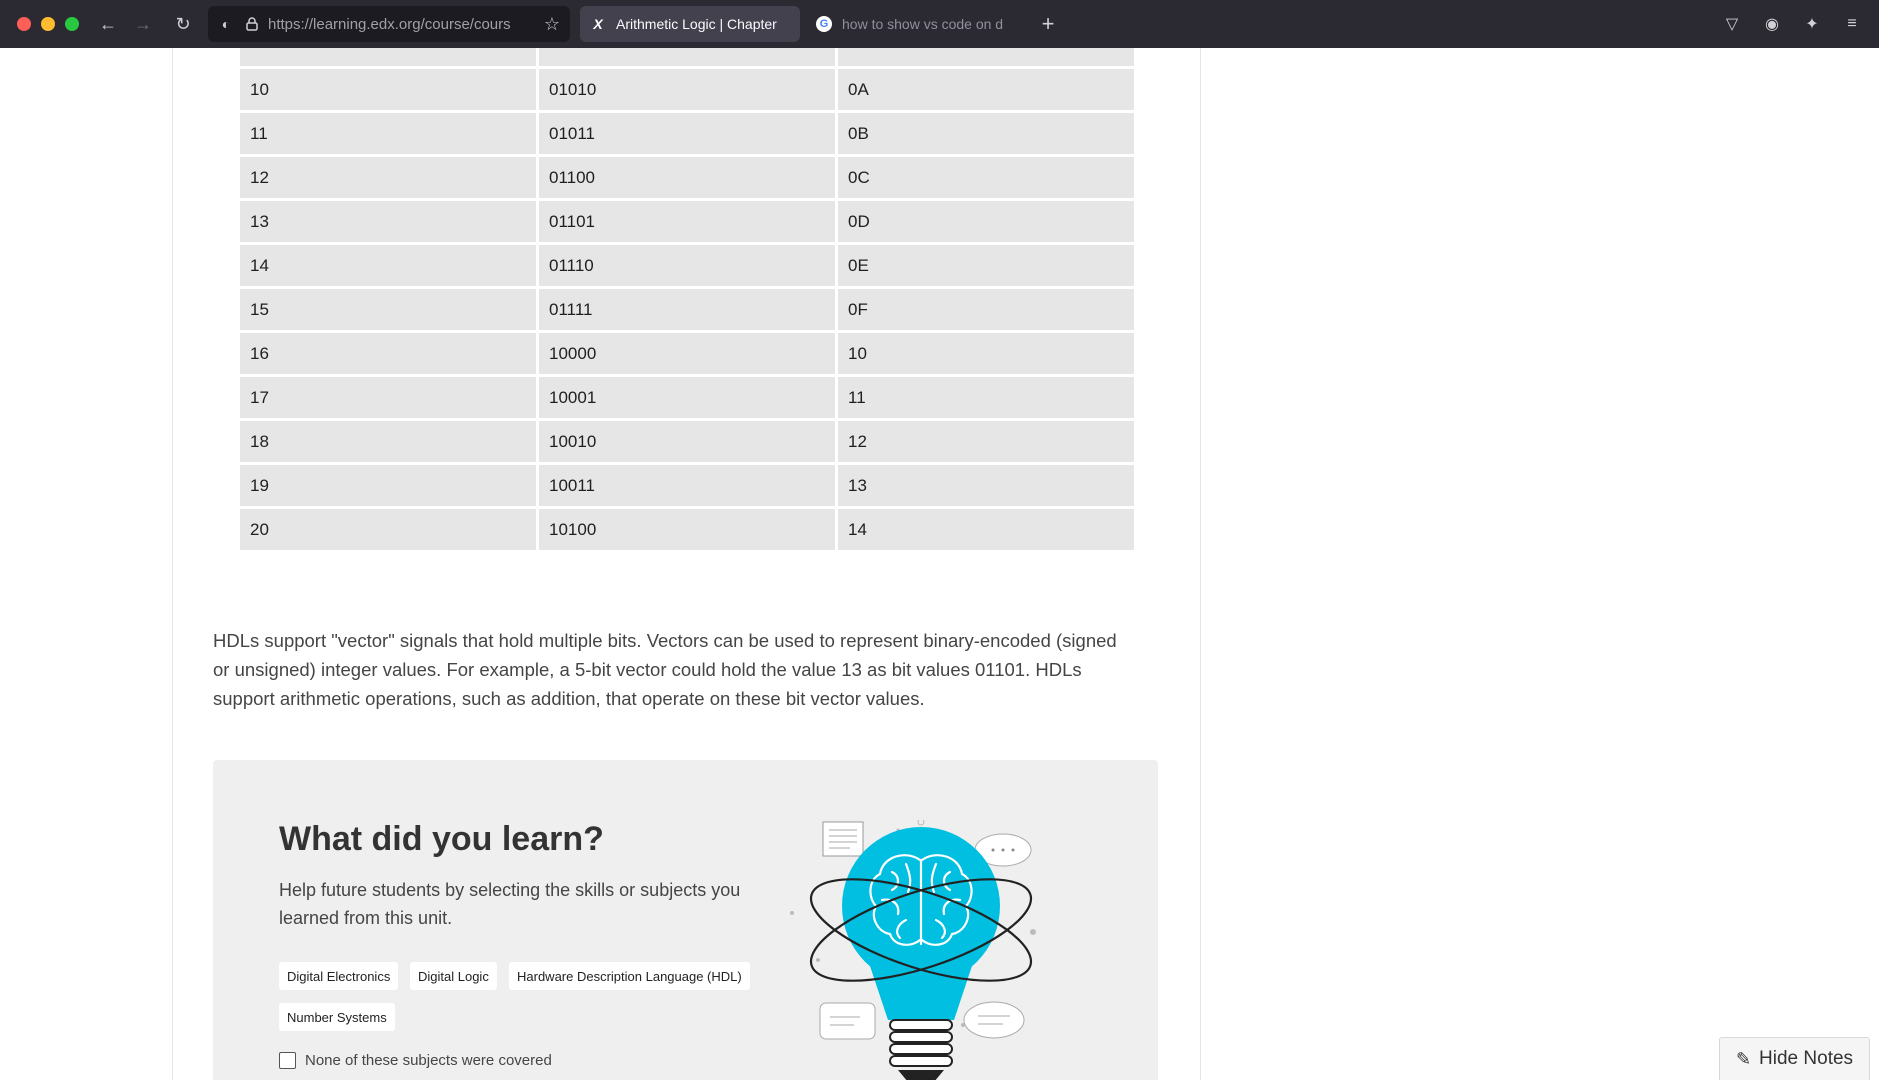 The width and height of the screenshot is (1879, 1080). What do you see at coordinates (388, 221) in the screenshot?
I see `decimal-cell: 13` at bounding box center [388, 221].